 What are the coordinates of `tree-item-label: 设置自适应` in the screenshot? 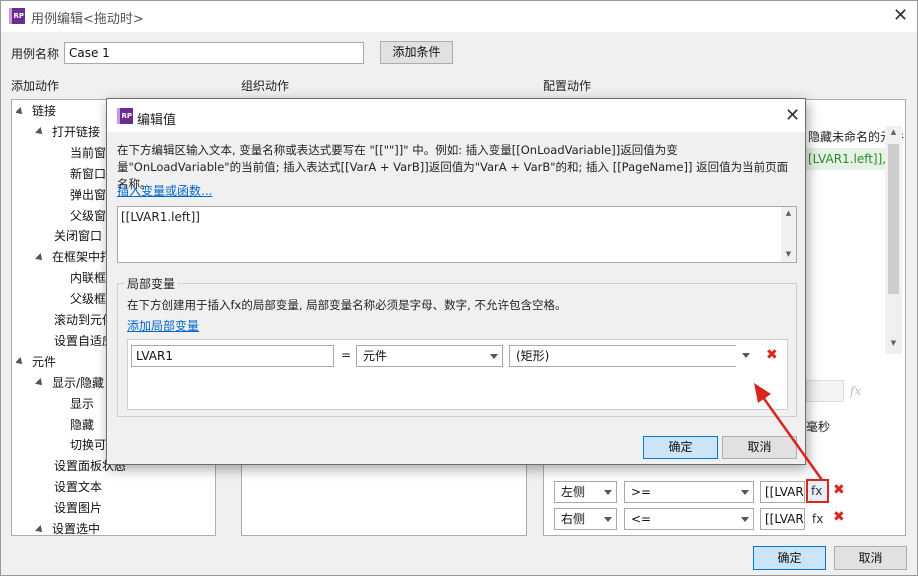 It's located at (84, 340).